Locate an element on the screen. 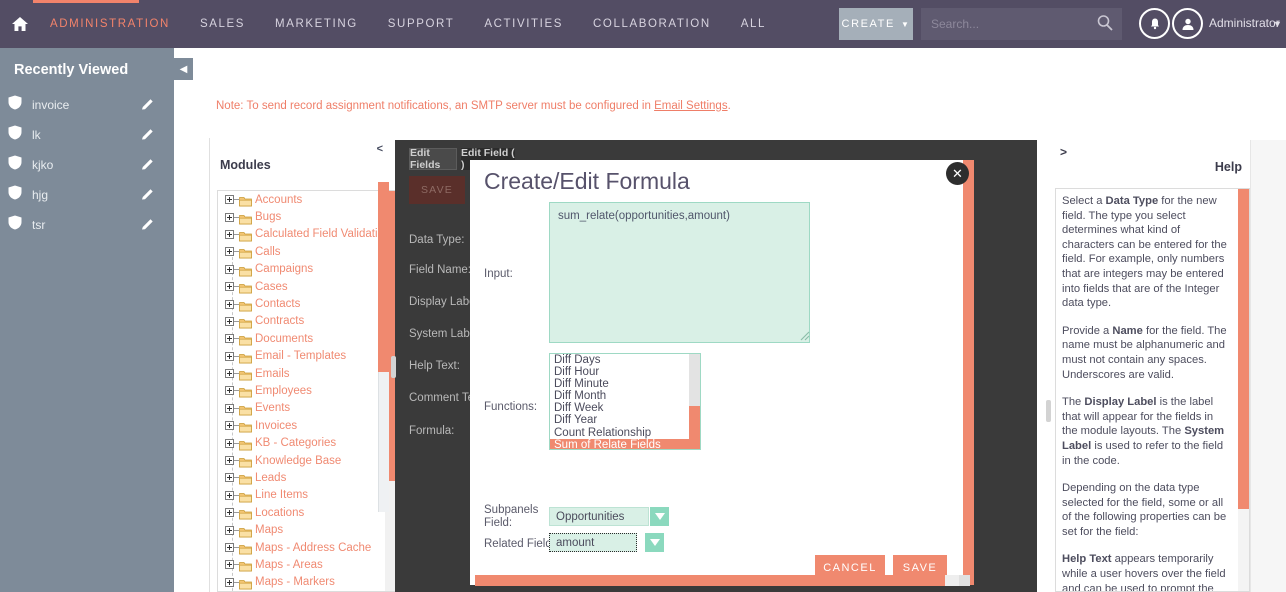 The height and width of the screenshot is (592, 1286). tree-item: Maps is located at coordinates (307, 529).